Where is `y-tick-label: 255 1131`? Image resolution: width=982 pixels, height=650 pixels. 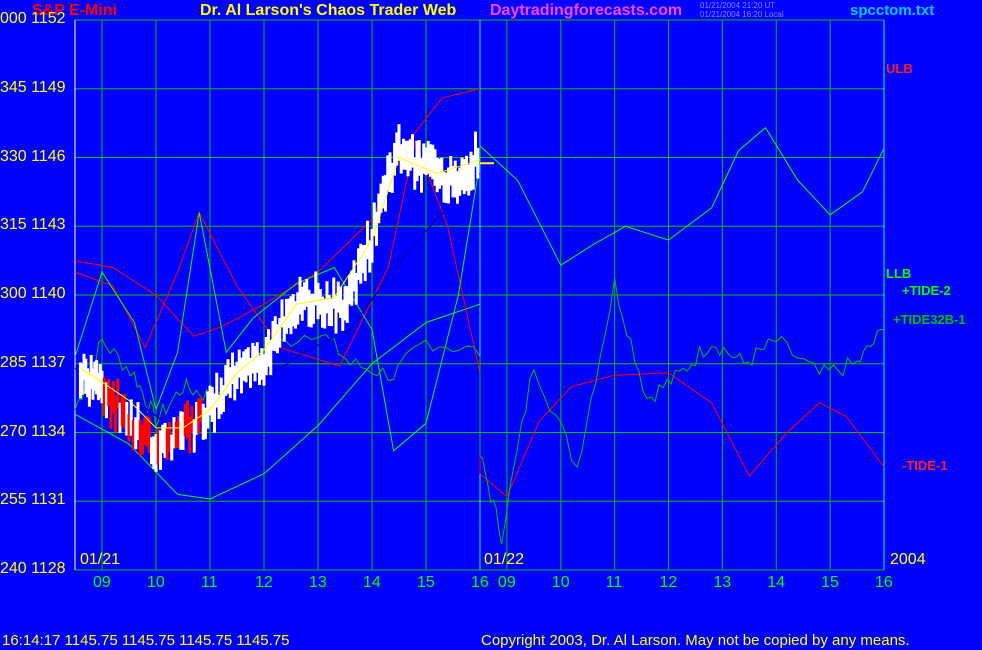
y-tick-label: 255 1131 is located at coordinates (33, 500).